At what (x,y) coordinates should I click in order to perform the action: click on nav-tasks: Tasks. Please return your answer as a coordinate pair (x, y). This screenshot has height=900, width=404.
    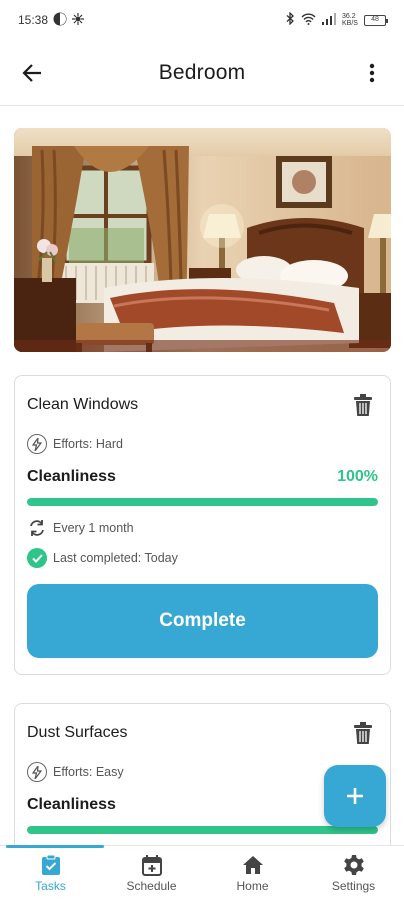
    Looking at the image, I should click on (50, 873).